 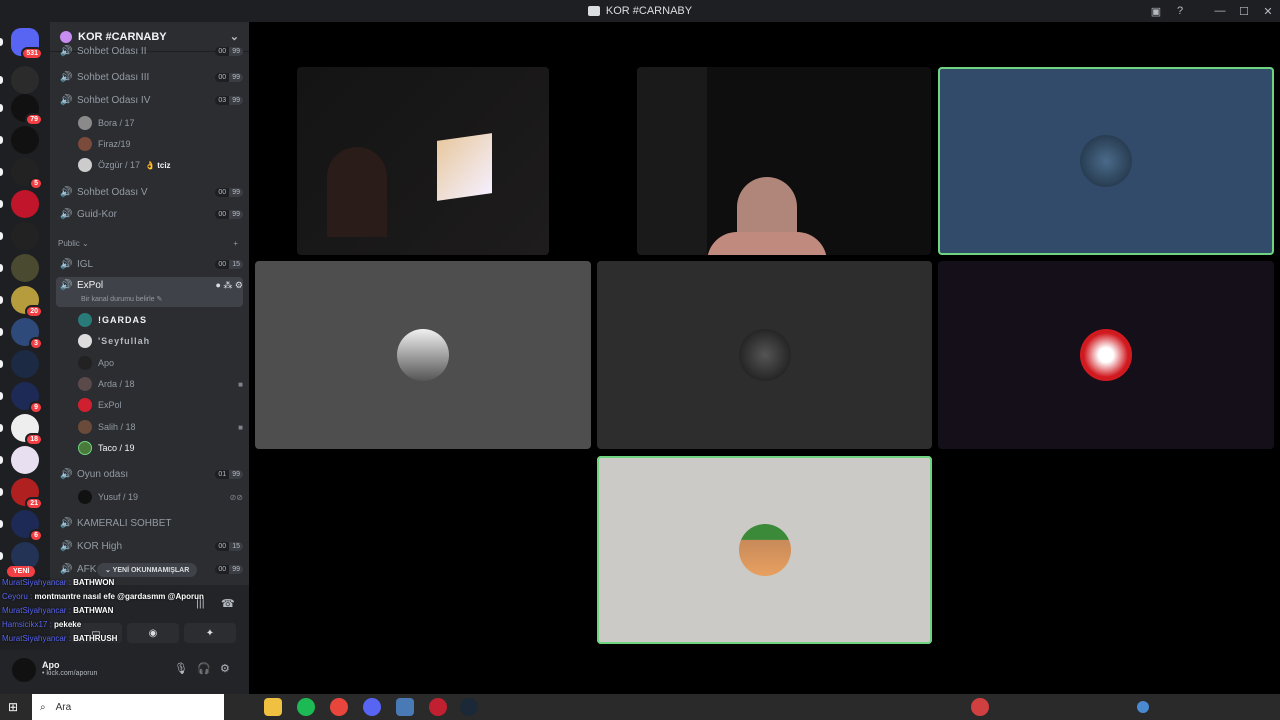 I want to click on voice-user: Taco / 19, so click(x=160, y=448).